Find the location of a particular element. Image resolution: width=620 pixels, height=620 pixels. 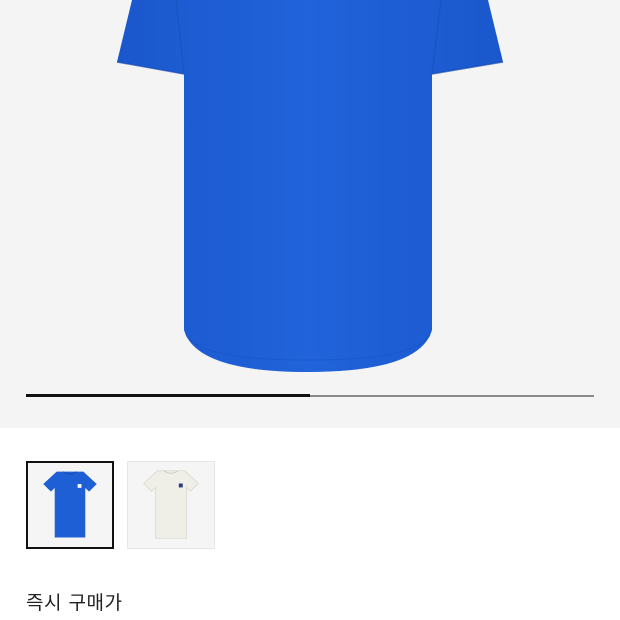

thumbnail-off-white is located at coordinates (171, 505).